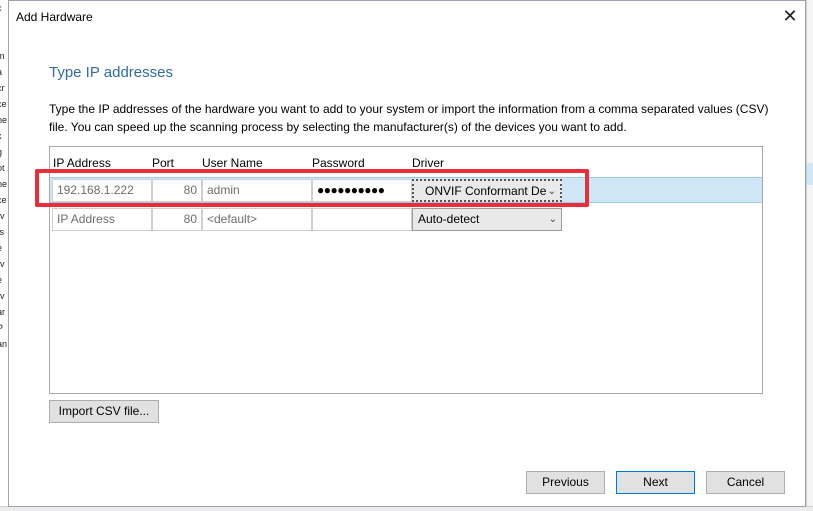  I want to click on username-field: <default>, so click(257, 219).